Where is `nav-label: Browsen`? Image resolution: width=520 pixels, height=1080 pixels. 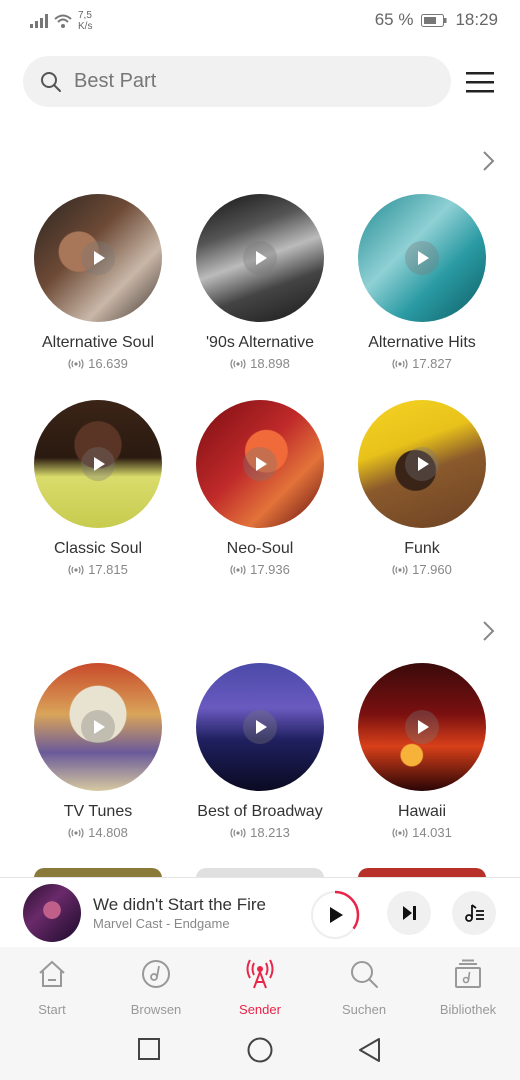 nav-label: Browsen is located at coordinates (156, 1009).